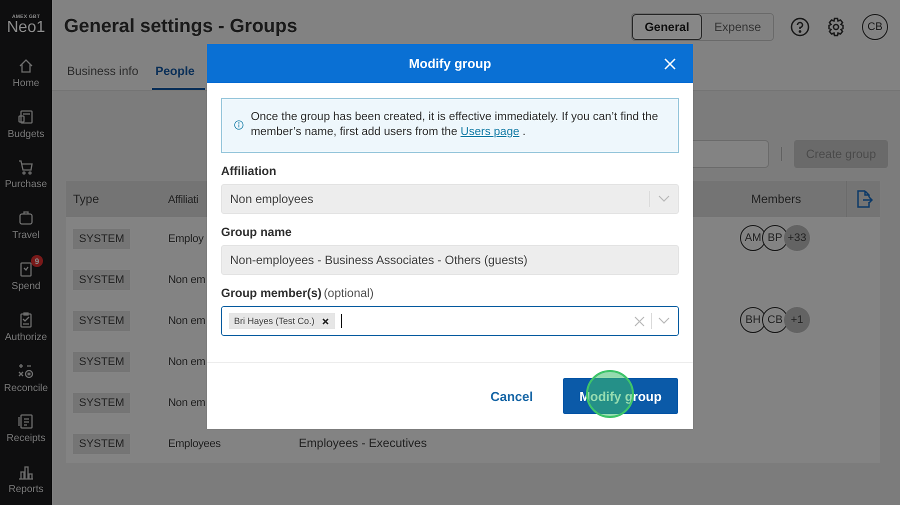  What do you see at coordinates (753, 237) in the screenshot?
I see `member-avatar: AM` at bounding box center [753, 237].